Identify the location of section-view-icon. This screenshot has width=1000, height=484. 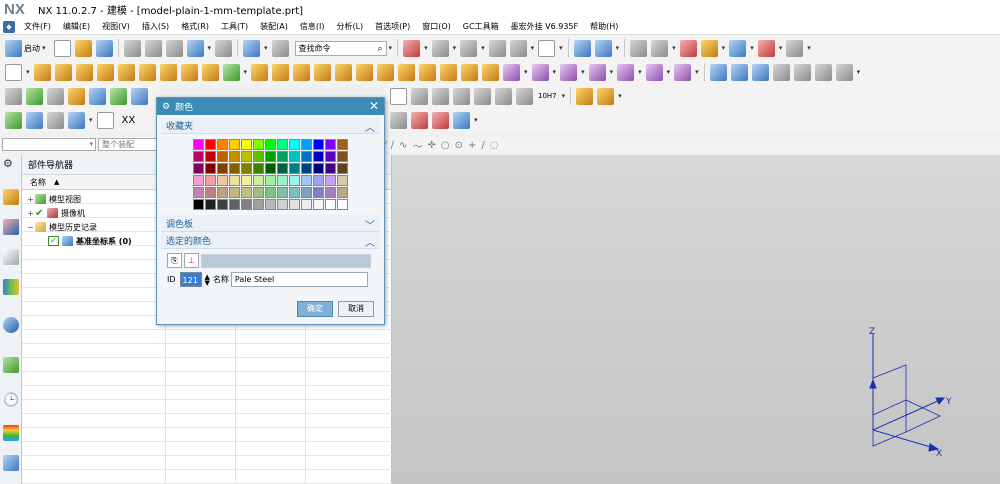
(497, 48).